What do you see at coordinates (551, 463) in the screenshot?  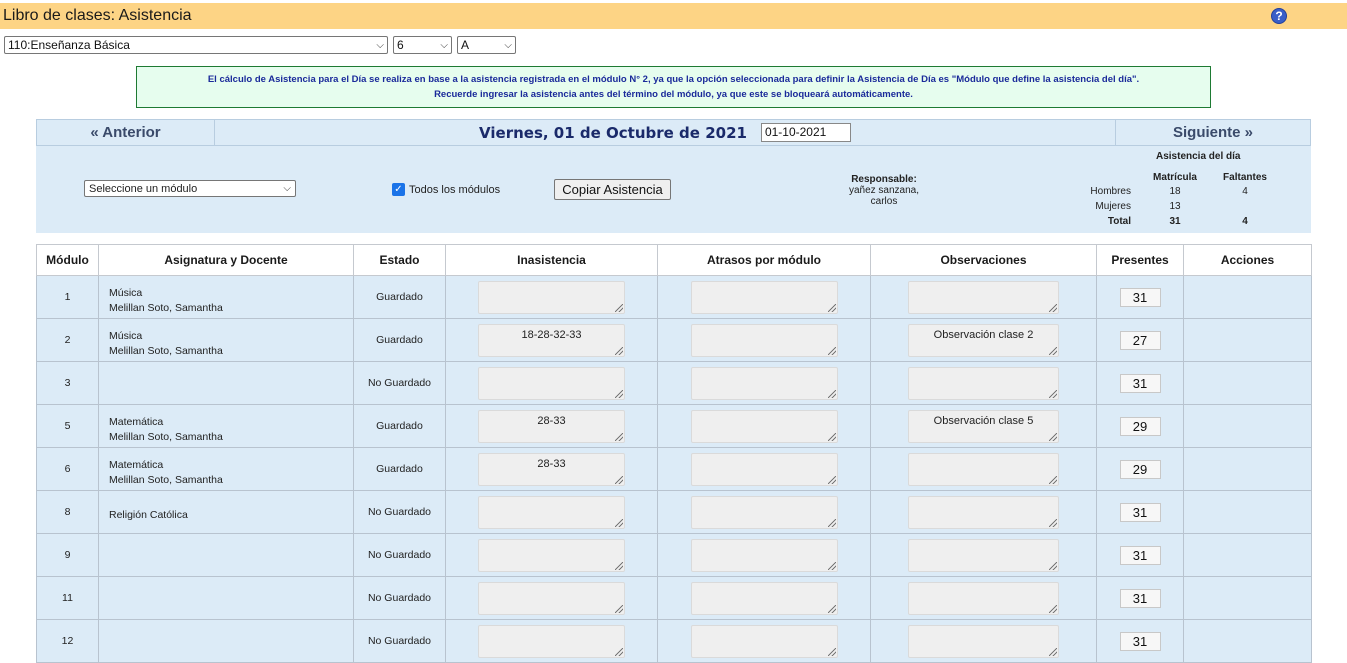 I see `absences-value: 28-33` at bounding box center [551, 463].